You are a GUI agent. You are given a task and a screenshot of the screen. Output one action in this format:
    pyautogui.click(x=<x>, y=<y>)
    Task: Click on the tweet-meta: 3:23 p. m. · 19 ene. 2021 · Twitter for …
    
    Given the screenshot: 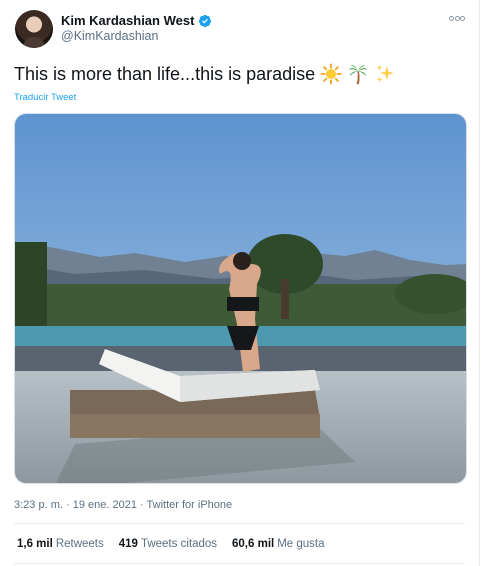 What is the action you would take?
    pyautogui.click(x=123, y=505)
    